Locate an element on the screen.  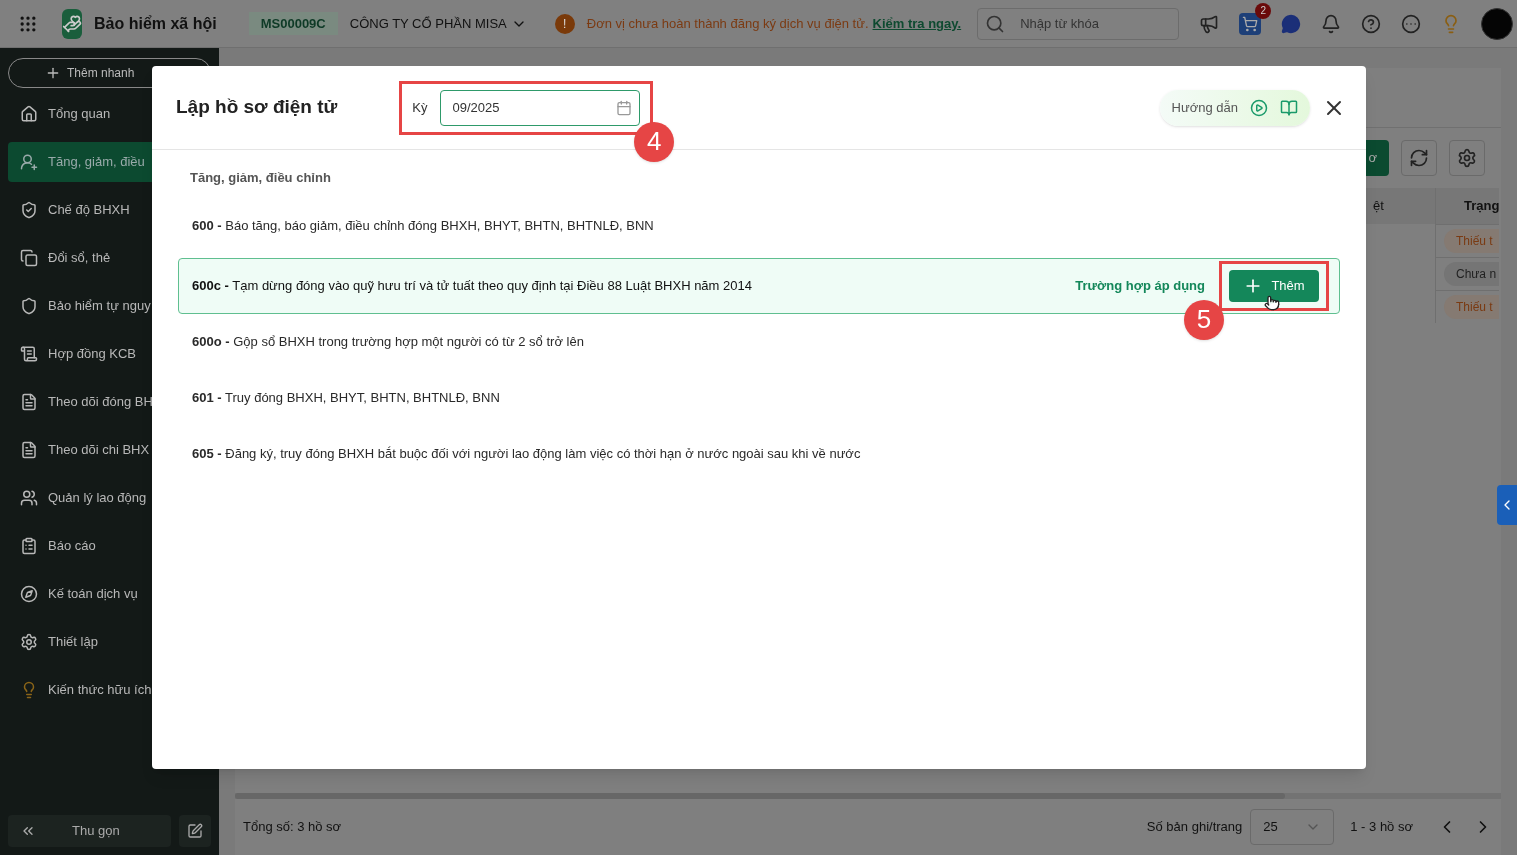
sidebar-item: Kế toán dịch vụ is located at coordinates (109, 594).